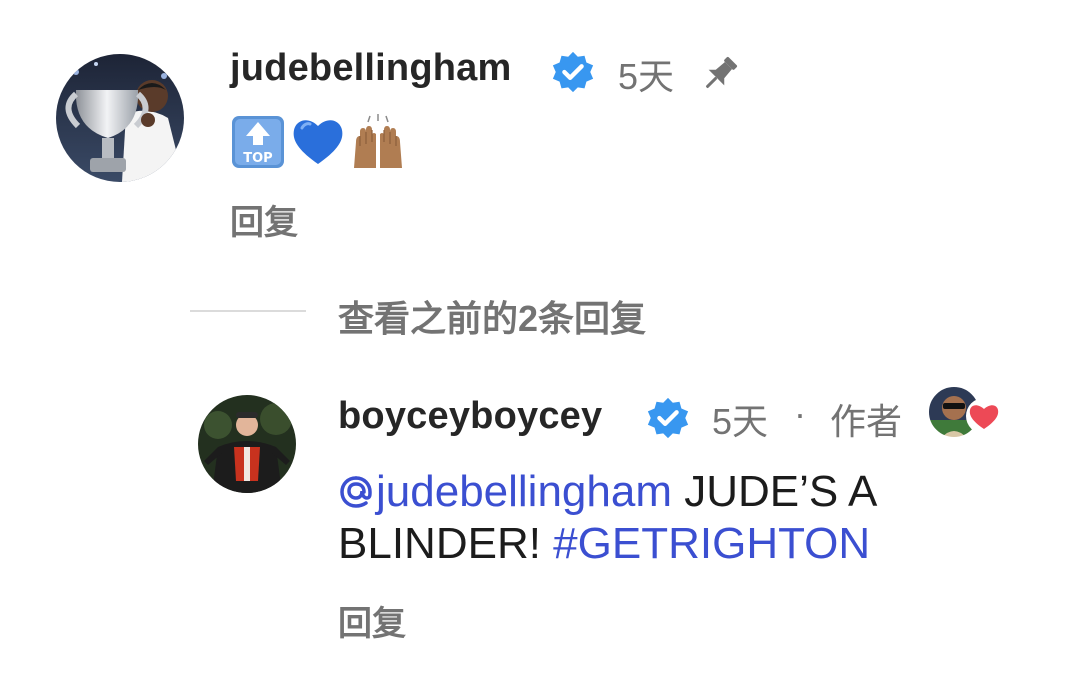 This screenshot has height=673, width=1082. I want to click on replies-divider, so click(248, 311).